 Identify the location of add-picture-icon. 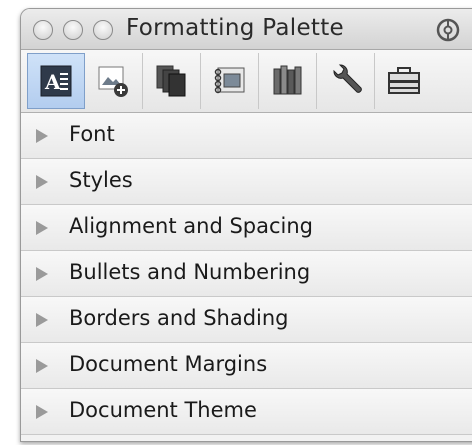
(113, 81).